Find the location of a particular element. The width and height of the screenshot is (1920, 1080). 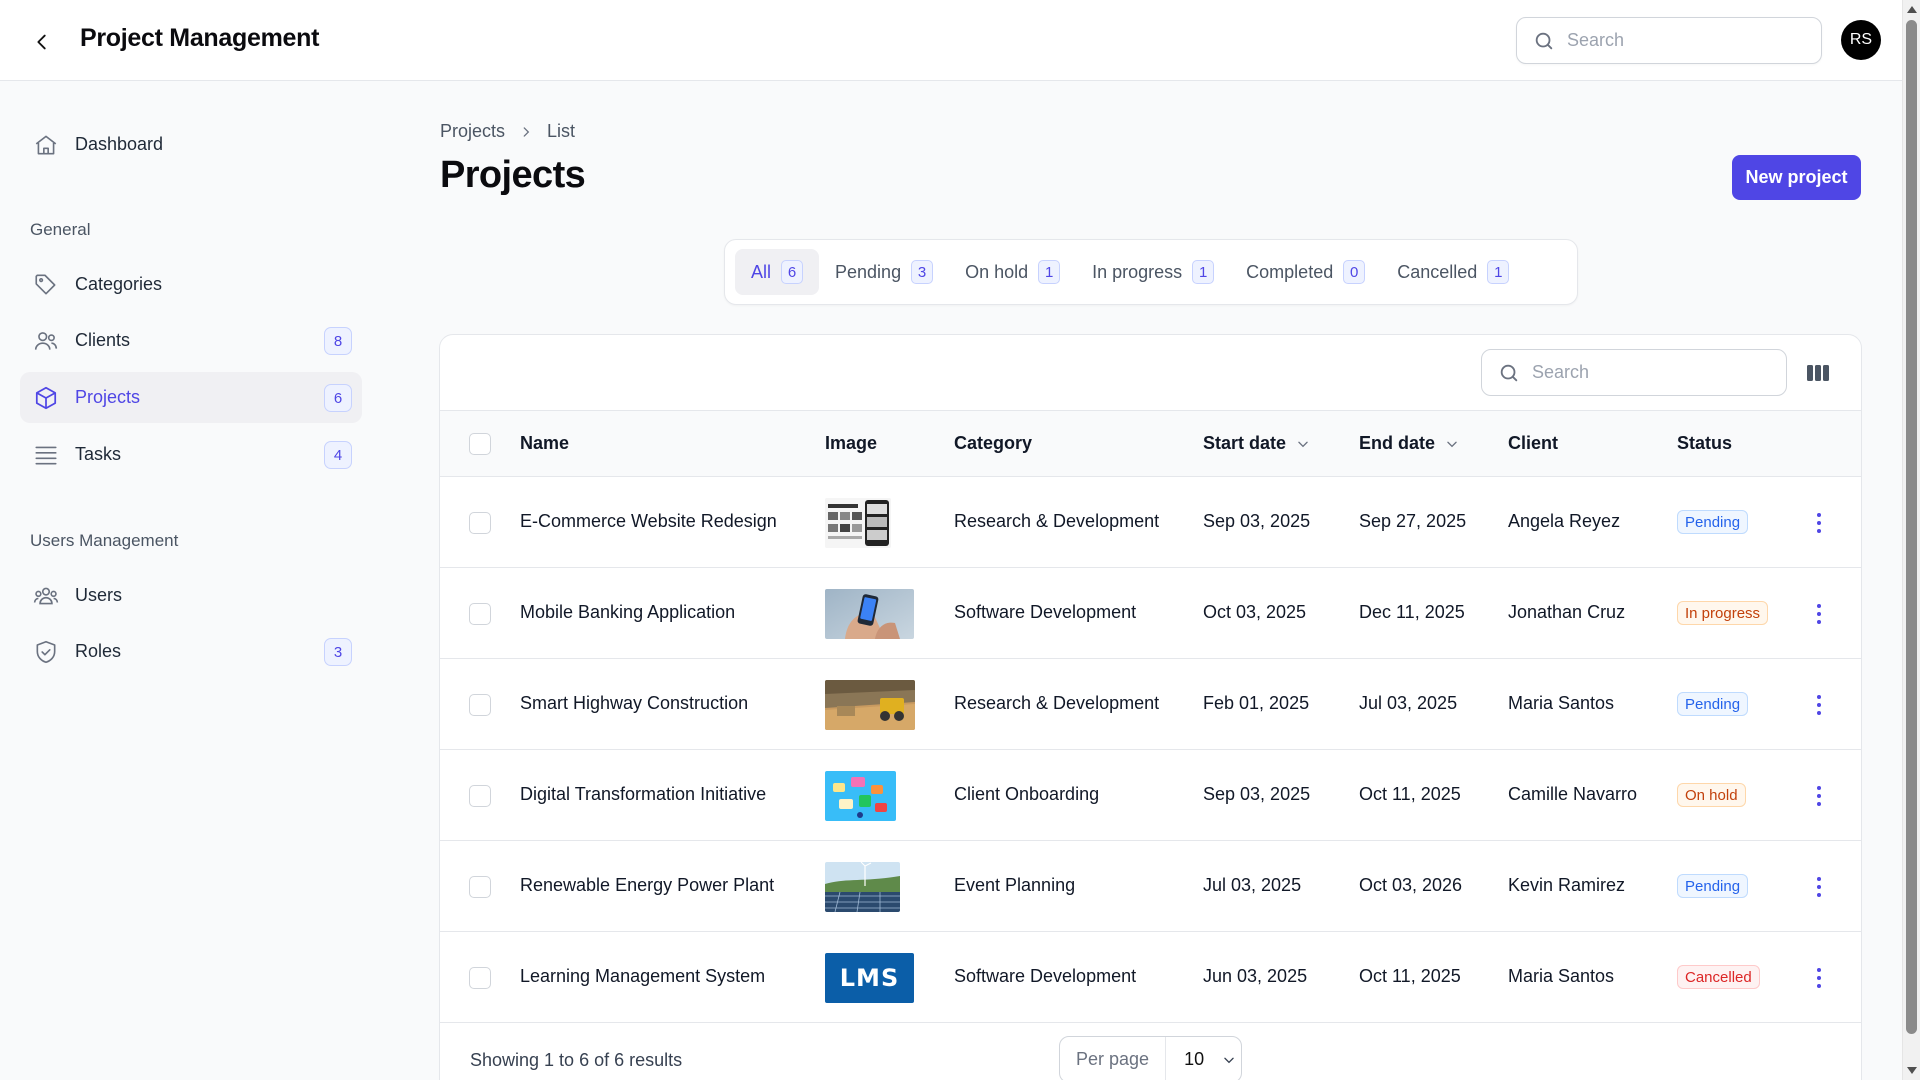

scroll-down-arrow is located at coordinates (1912, 1070).